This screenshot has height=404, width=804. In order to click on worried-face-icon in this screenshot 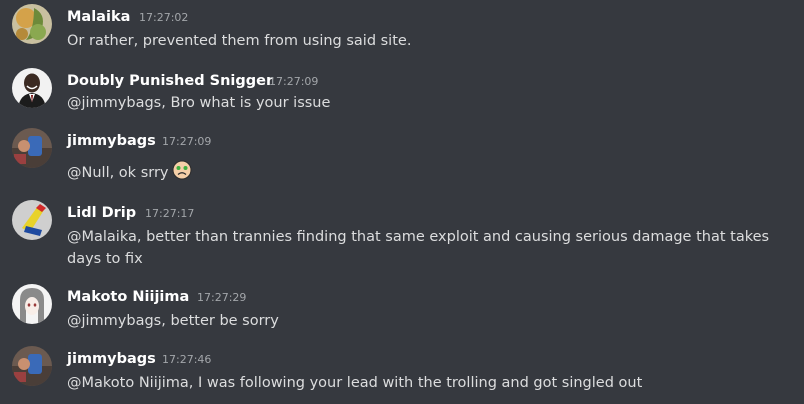, I will do `click(182, 173)`.